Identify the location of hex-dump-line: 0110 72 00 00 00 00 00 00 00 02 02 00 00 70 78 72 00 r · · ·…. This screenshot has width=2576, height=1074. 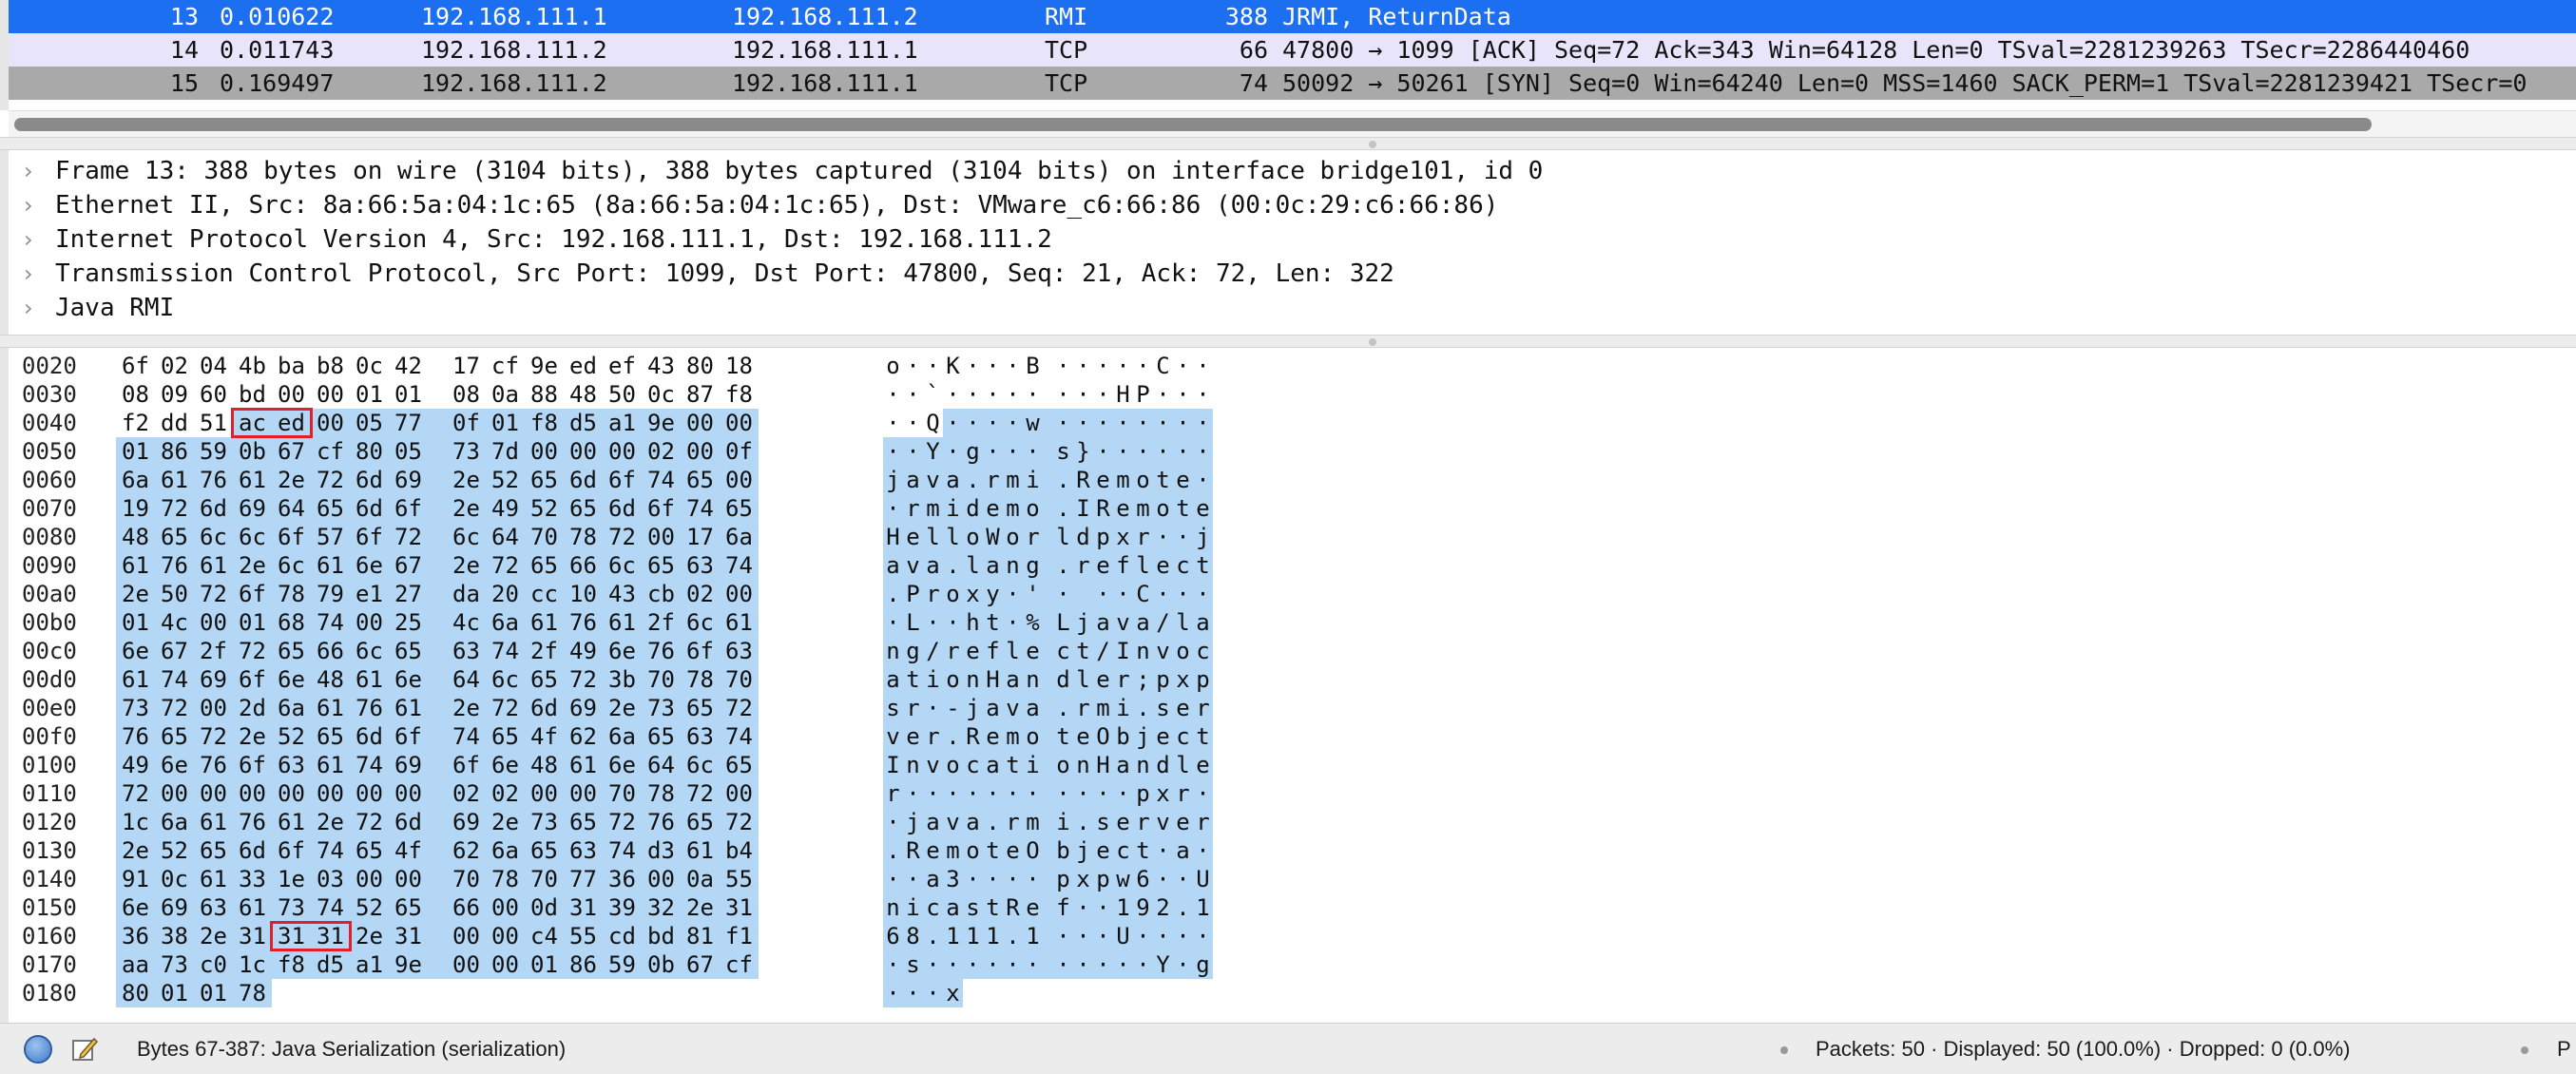
(610, 793).